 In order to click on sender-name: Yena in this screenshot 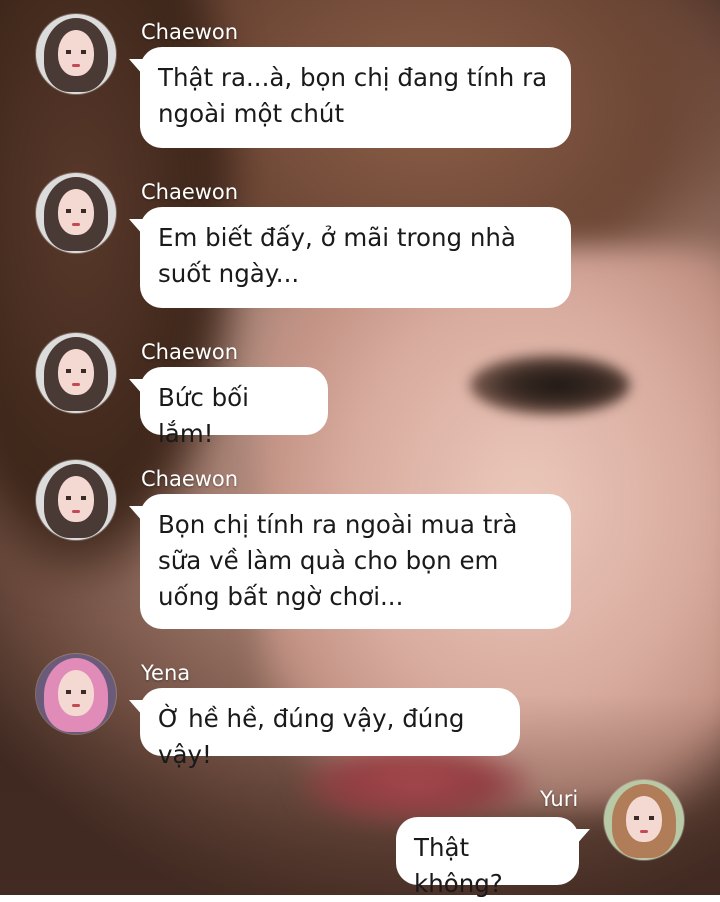, I will do `click(166, 673)`.